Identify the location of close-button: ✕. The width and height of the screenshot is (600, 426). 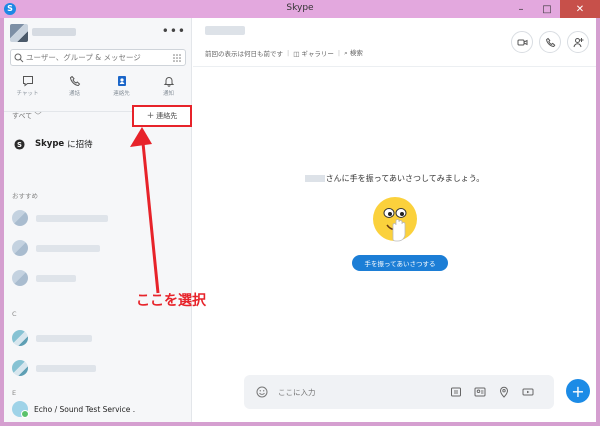
(580, 9).